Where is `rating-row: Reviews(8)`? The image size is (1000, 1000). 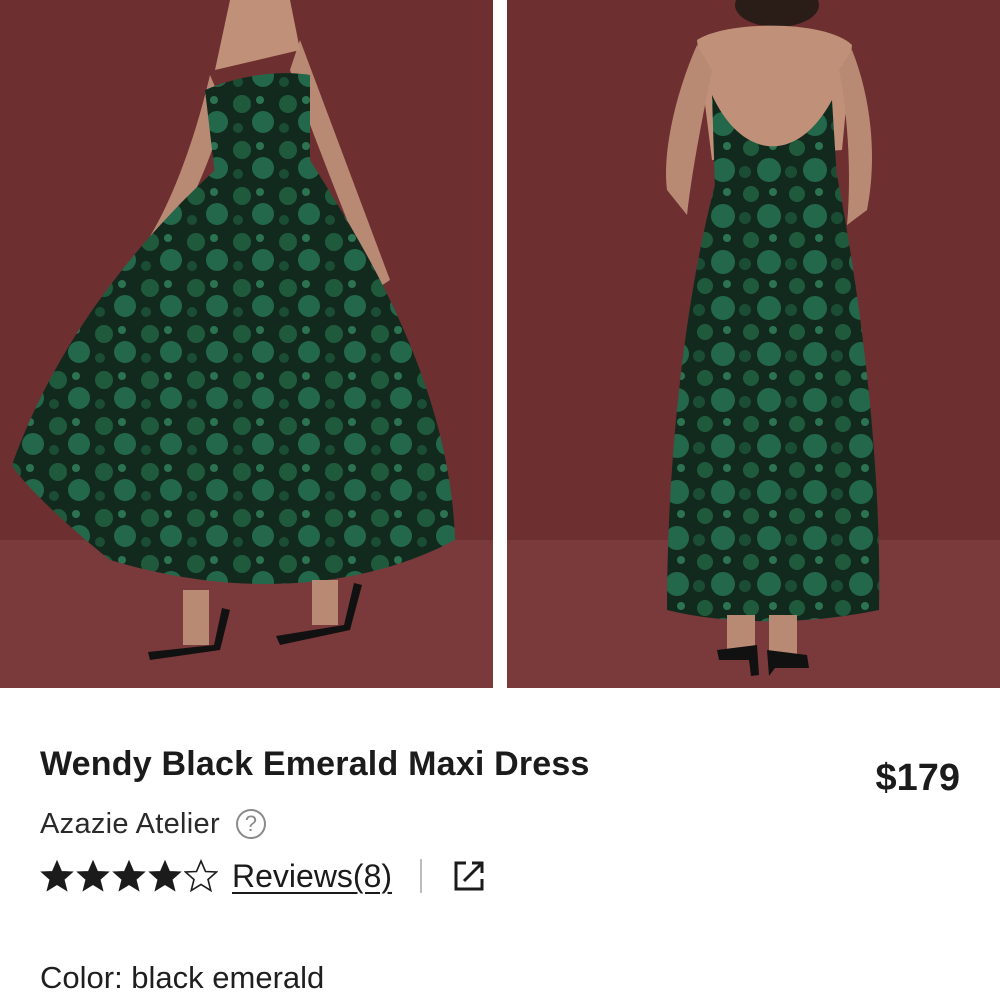
rating-row: Reviews(8) is located at coordinates (264, 876).